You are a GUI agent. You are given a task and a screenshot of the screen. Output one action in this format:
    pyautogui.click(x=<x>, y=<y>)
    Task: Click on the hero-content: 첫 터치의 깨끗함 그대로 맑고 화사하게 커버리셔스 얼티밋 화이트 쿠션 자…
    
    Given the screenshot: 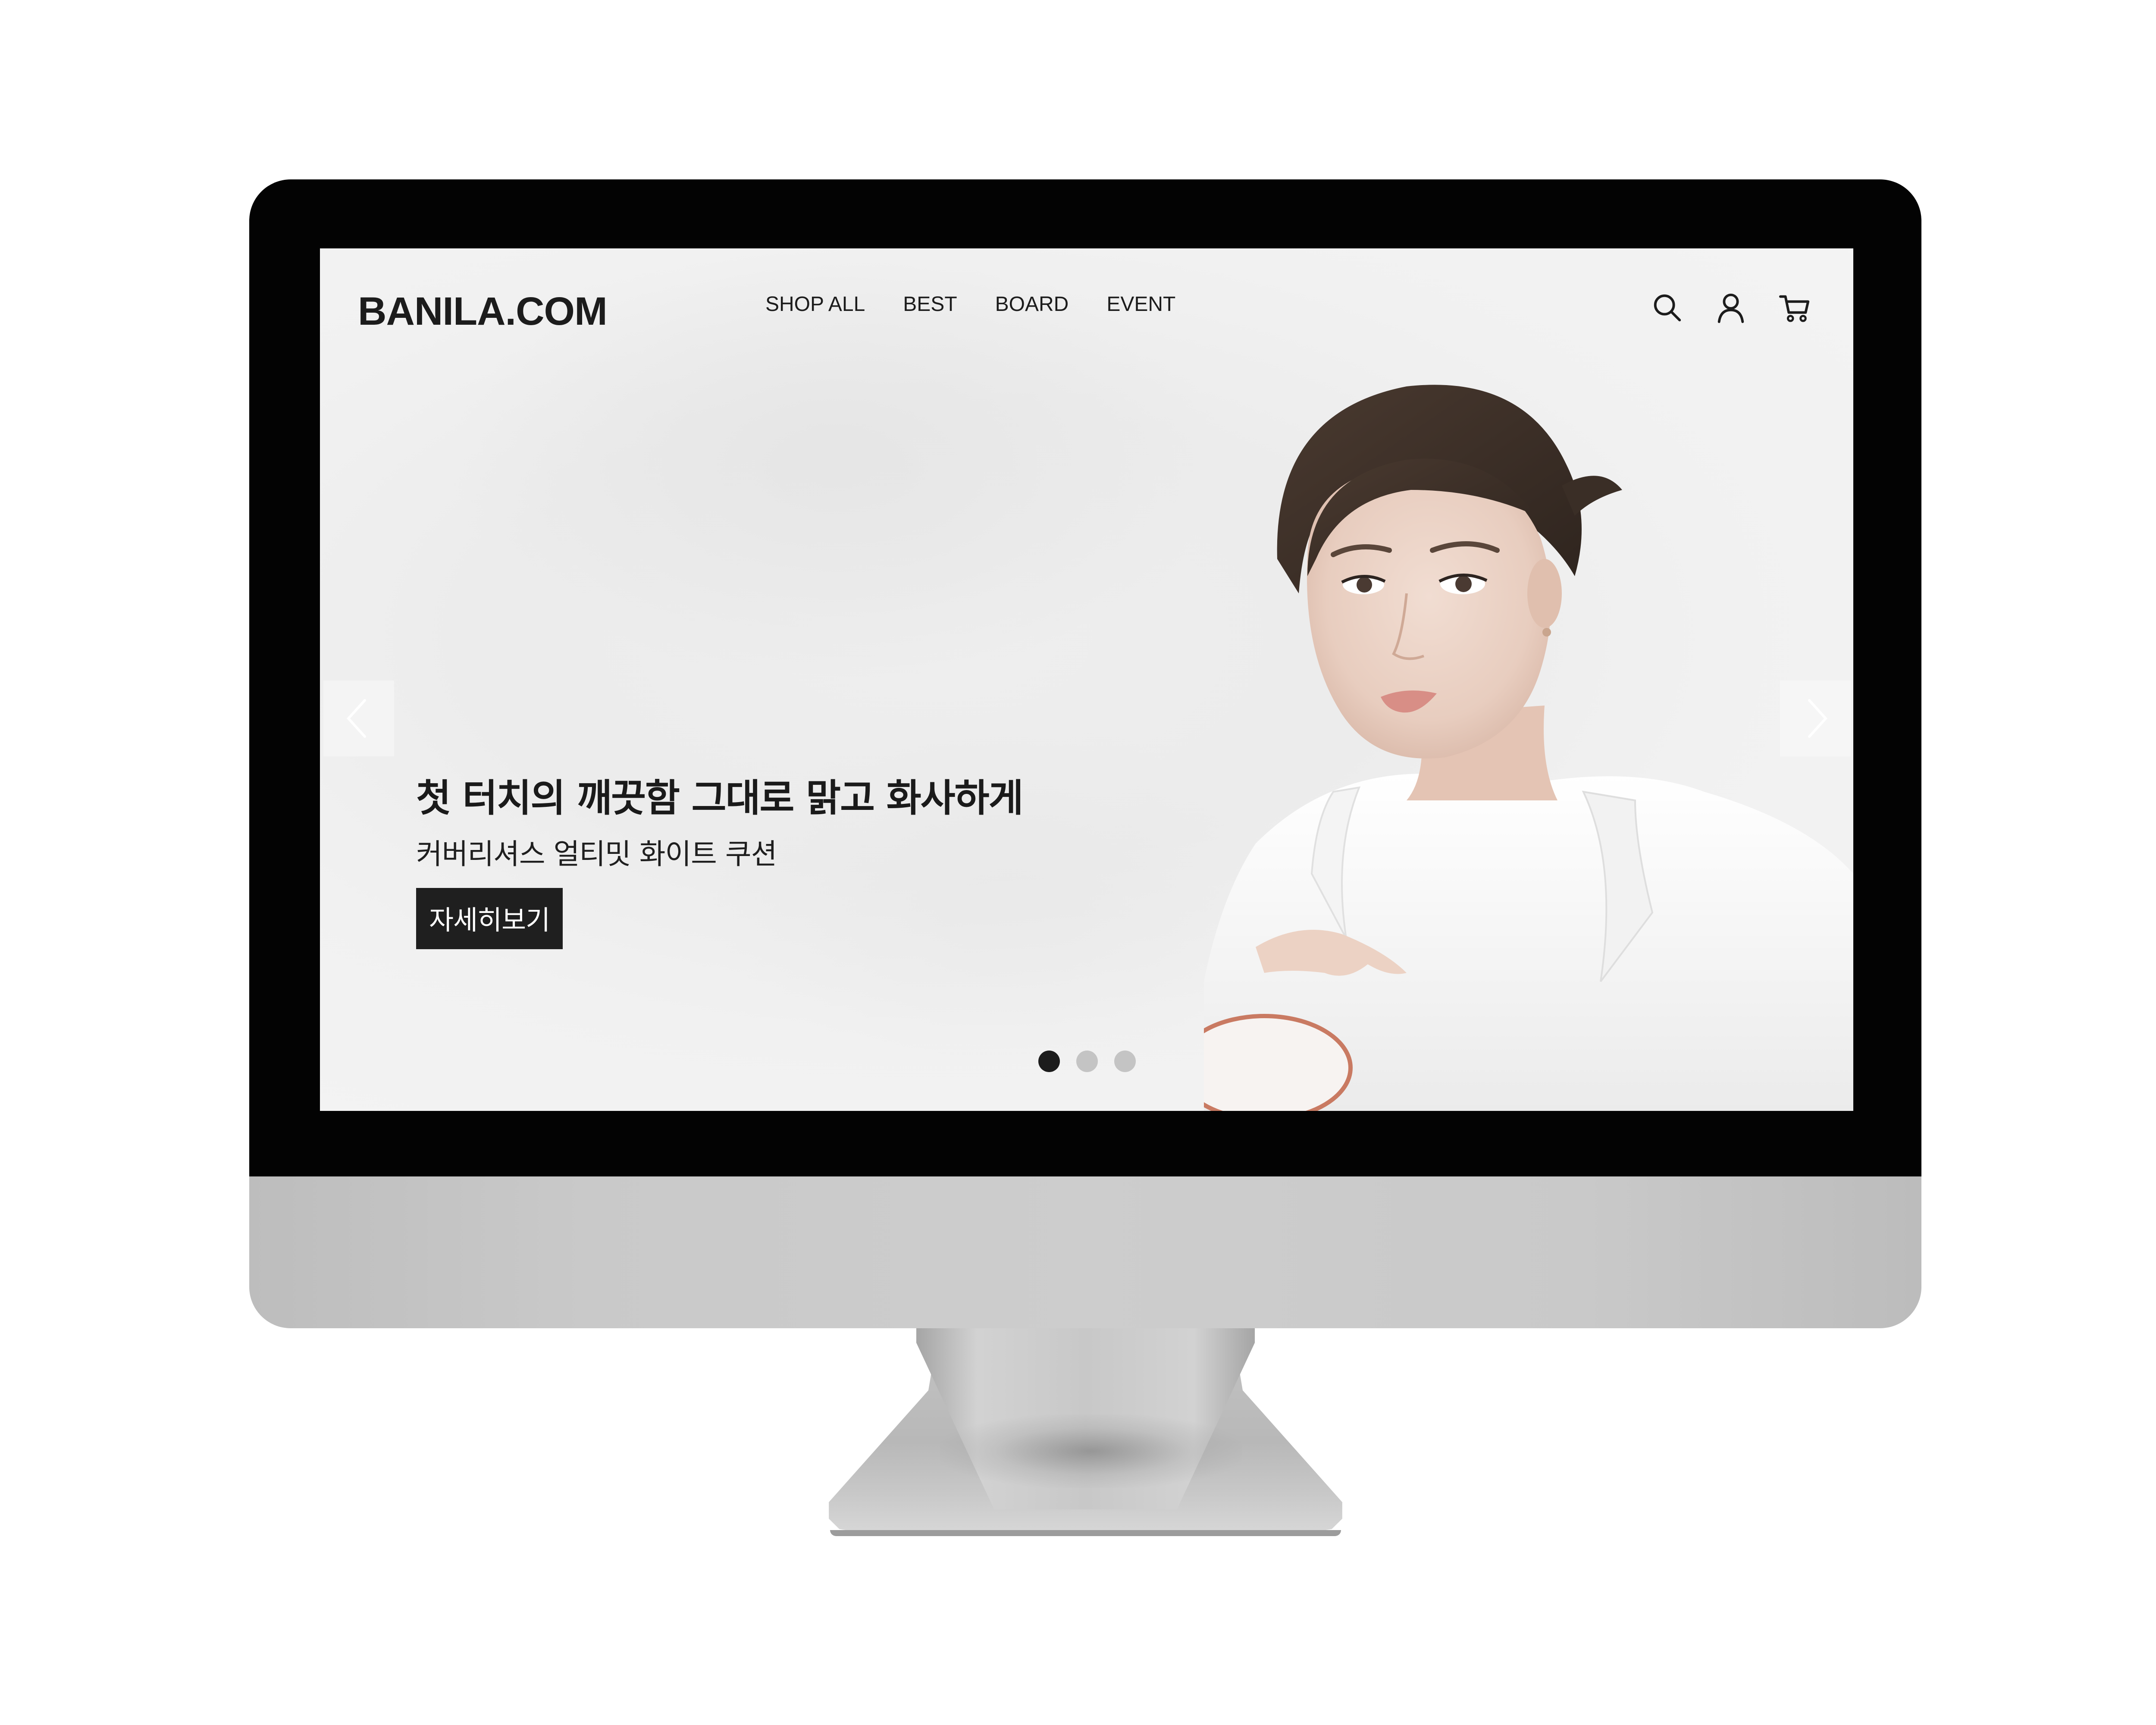 What is the action you would take?
    pyautogui.click(x=720, y=859)
    